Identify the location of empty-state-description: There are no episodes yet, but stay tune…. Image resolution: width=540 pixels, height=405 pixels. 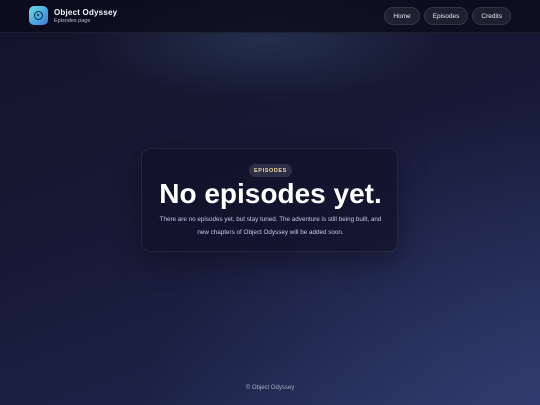
(270, 226).